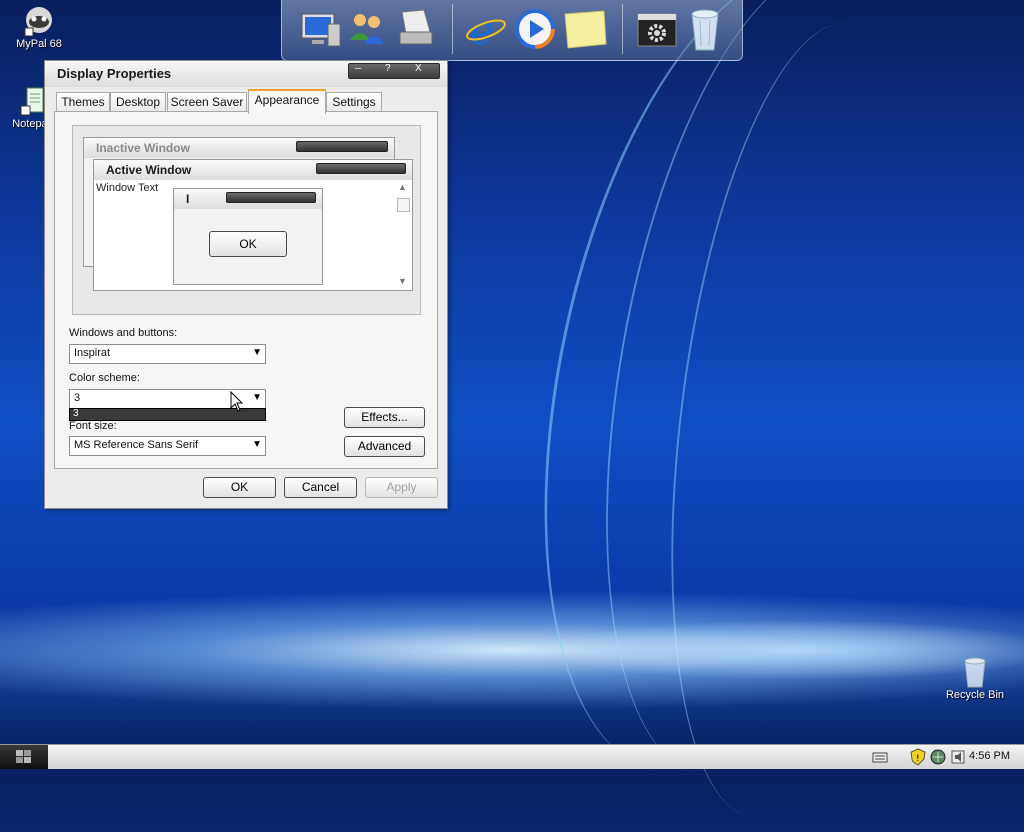 The height and width of the screenshot is (832, 1024). I want to click on windows-logo-icon, so click(23, 756).